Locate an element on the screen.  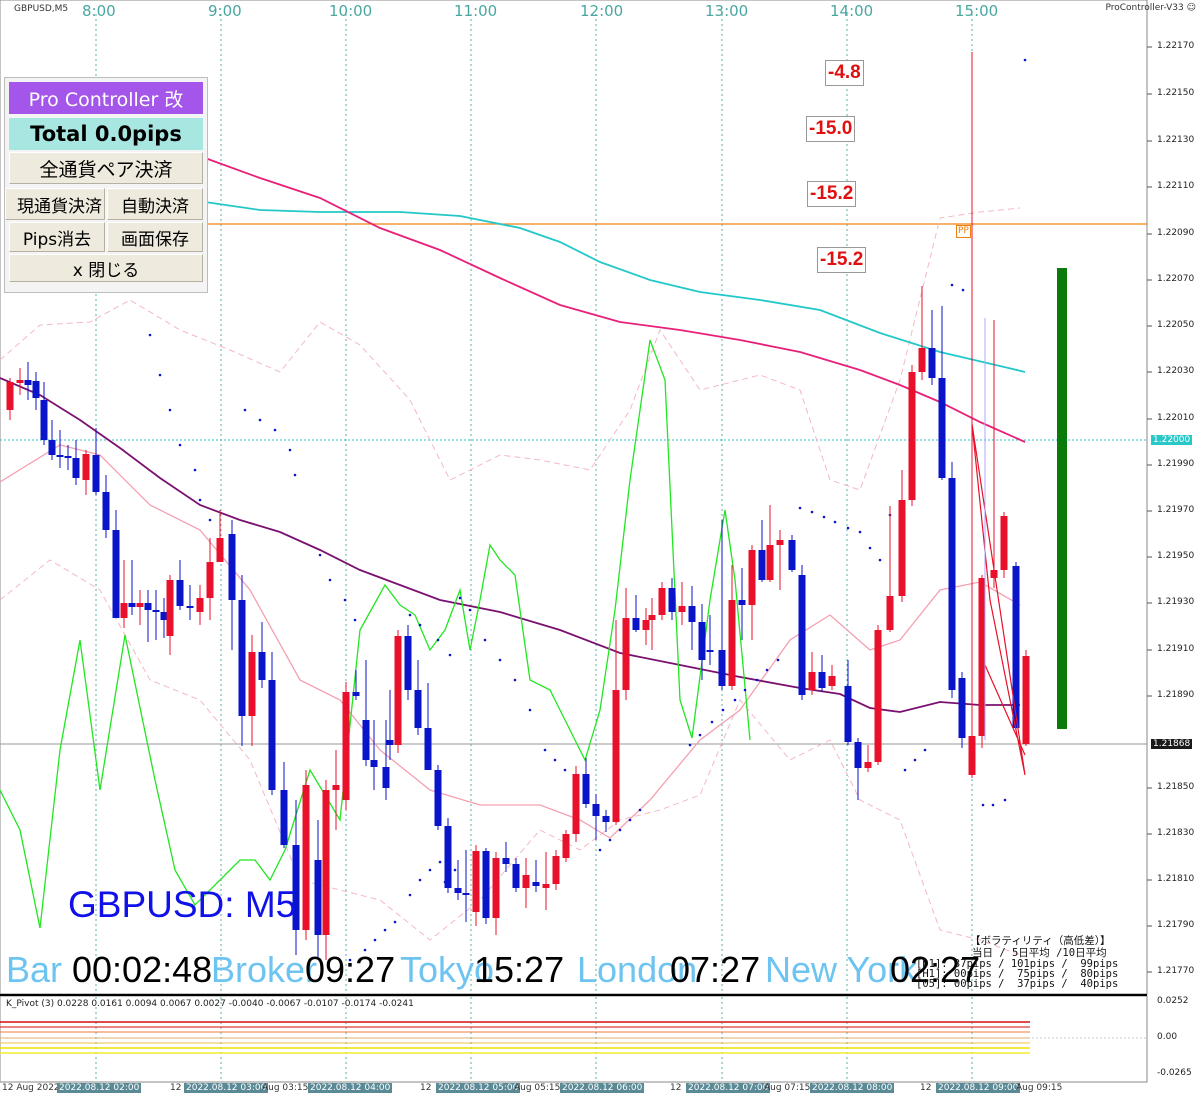
price-tick: 1.21950 is located at coordinates (1176, 556).